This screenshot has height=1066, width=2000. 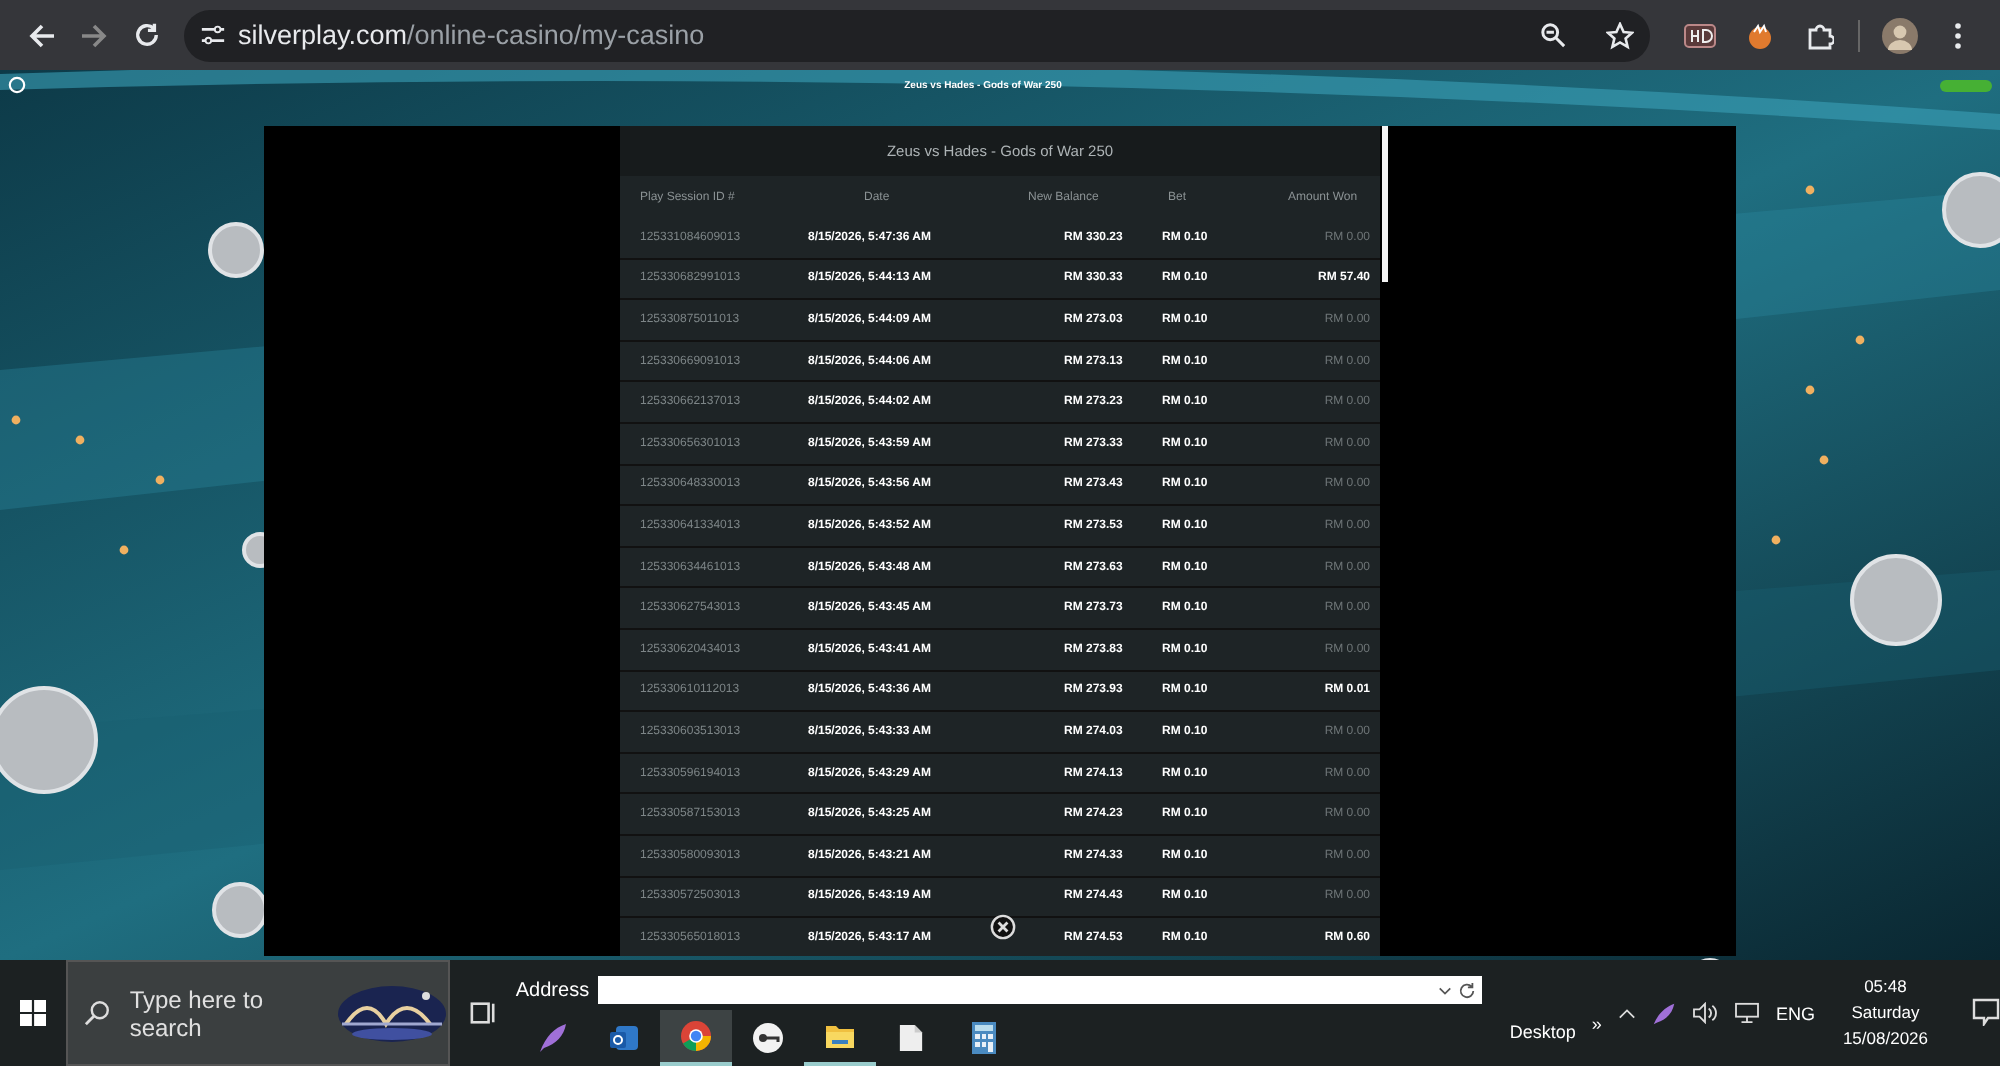 I want to click on windows-icon, so click(x=32, y=1013).